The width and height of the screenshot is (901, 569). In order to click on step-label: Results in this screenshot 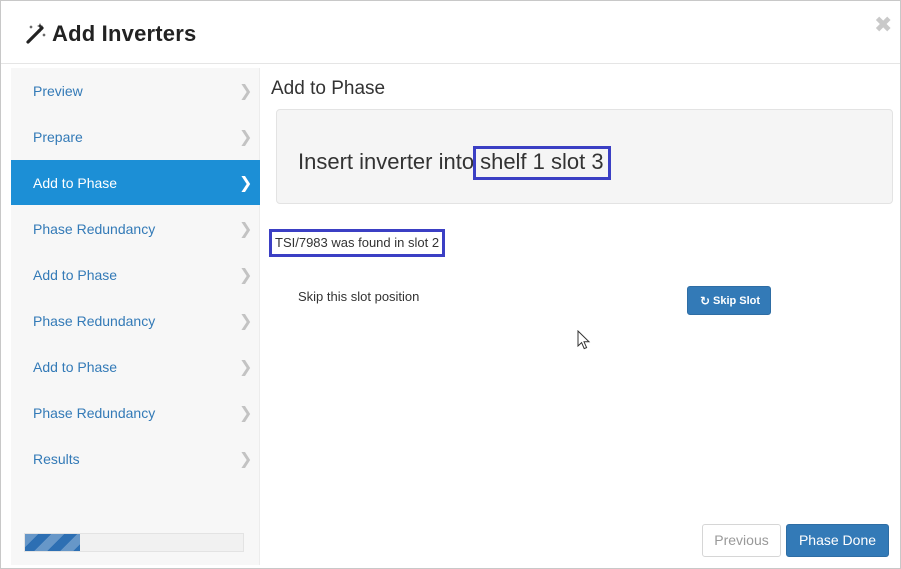, I will do `click(56, 459)`.